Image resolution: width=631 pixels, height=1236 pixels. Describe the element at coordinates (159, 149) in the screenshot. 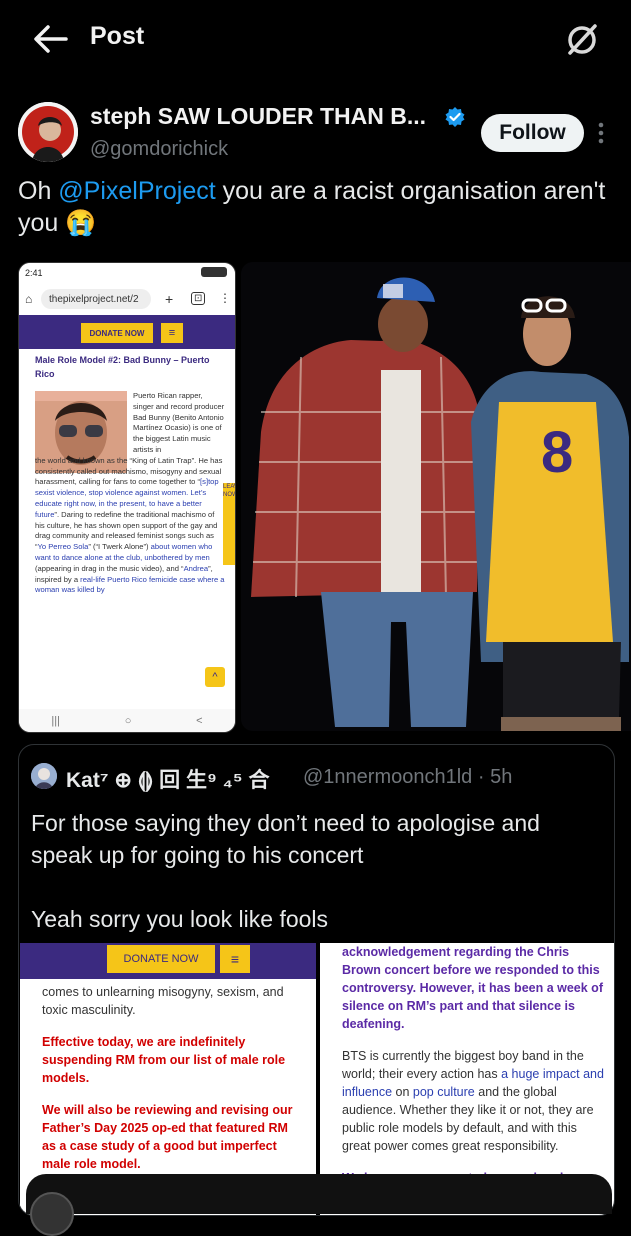

I see `author-handle: @gomdorichick` at that location.